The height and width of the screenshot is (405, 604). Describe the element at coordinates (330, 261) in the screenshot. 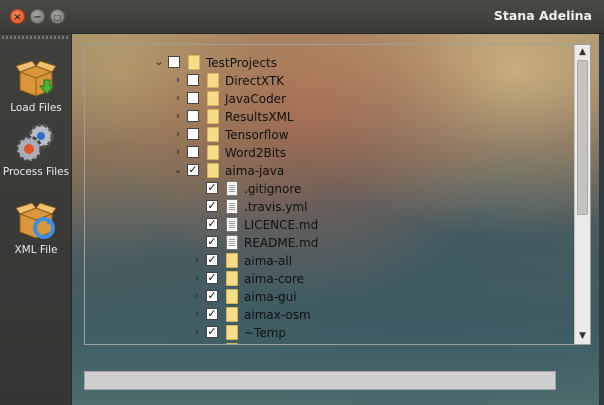

I see `tree-row: › ✓ aima-all` at that location.